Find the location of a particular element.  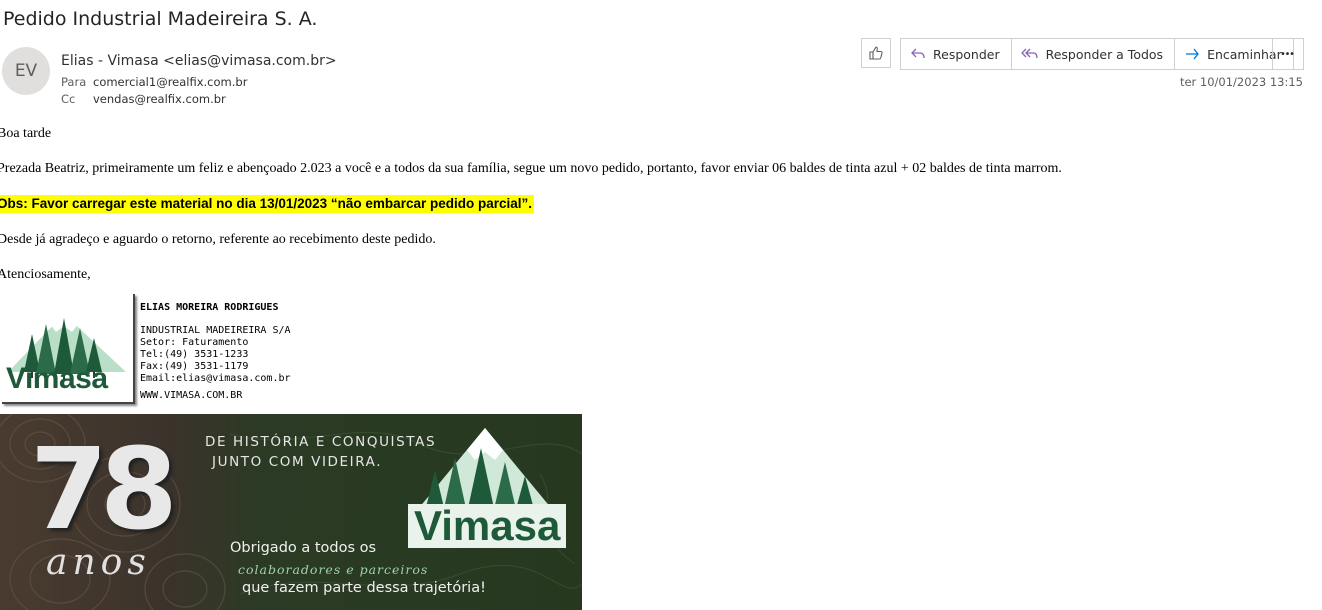

logo-wordmark: Vimasa is located at coordinates (57, 378).